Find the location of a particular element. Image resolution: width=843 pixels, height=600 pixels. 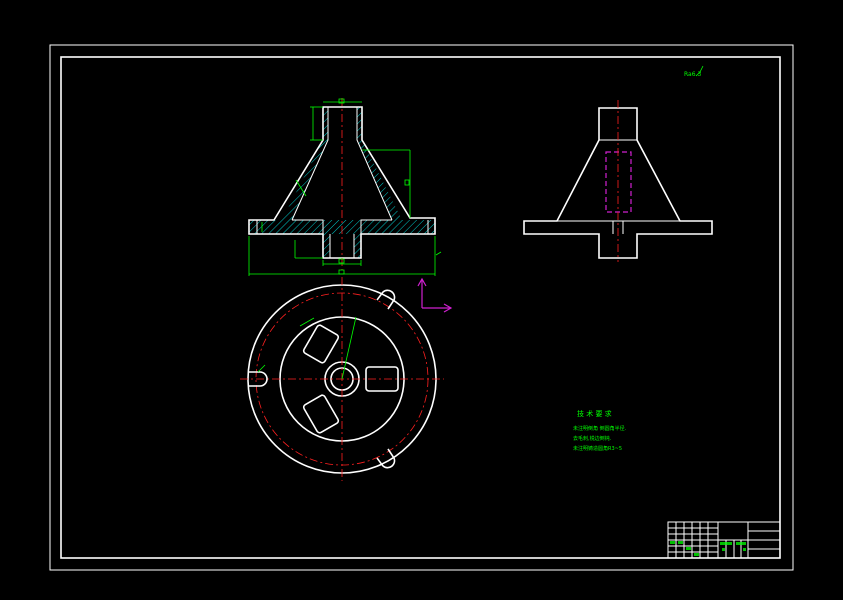

front-dimensions is located at coordinates (345, 187).